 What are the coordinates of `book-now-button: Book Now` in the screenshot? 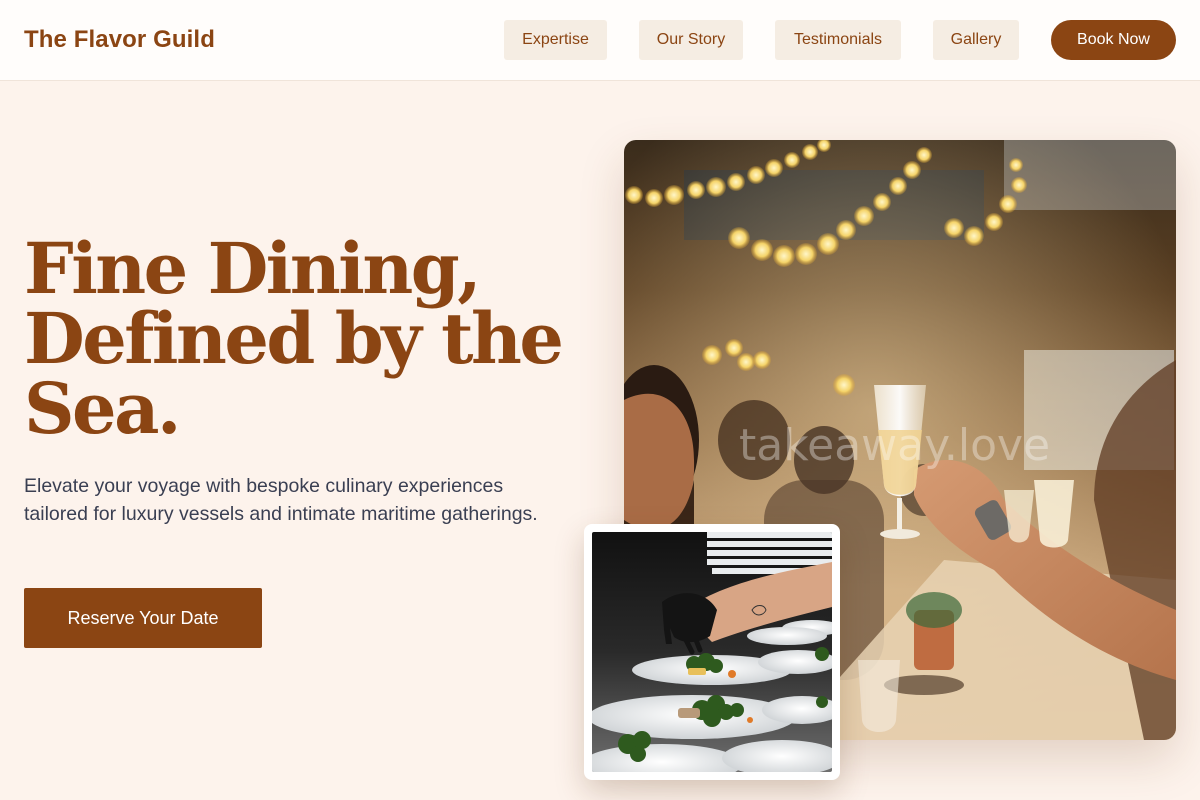 It's located at (1113, 40).